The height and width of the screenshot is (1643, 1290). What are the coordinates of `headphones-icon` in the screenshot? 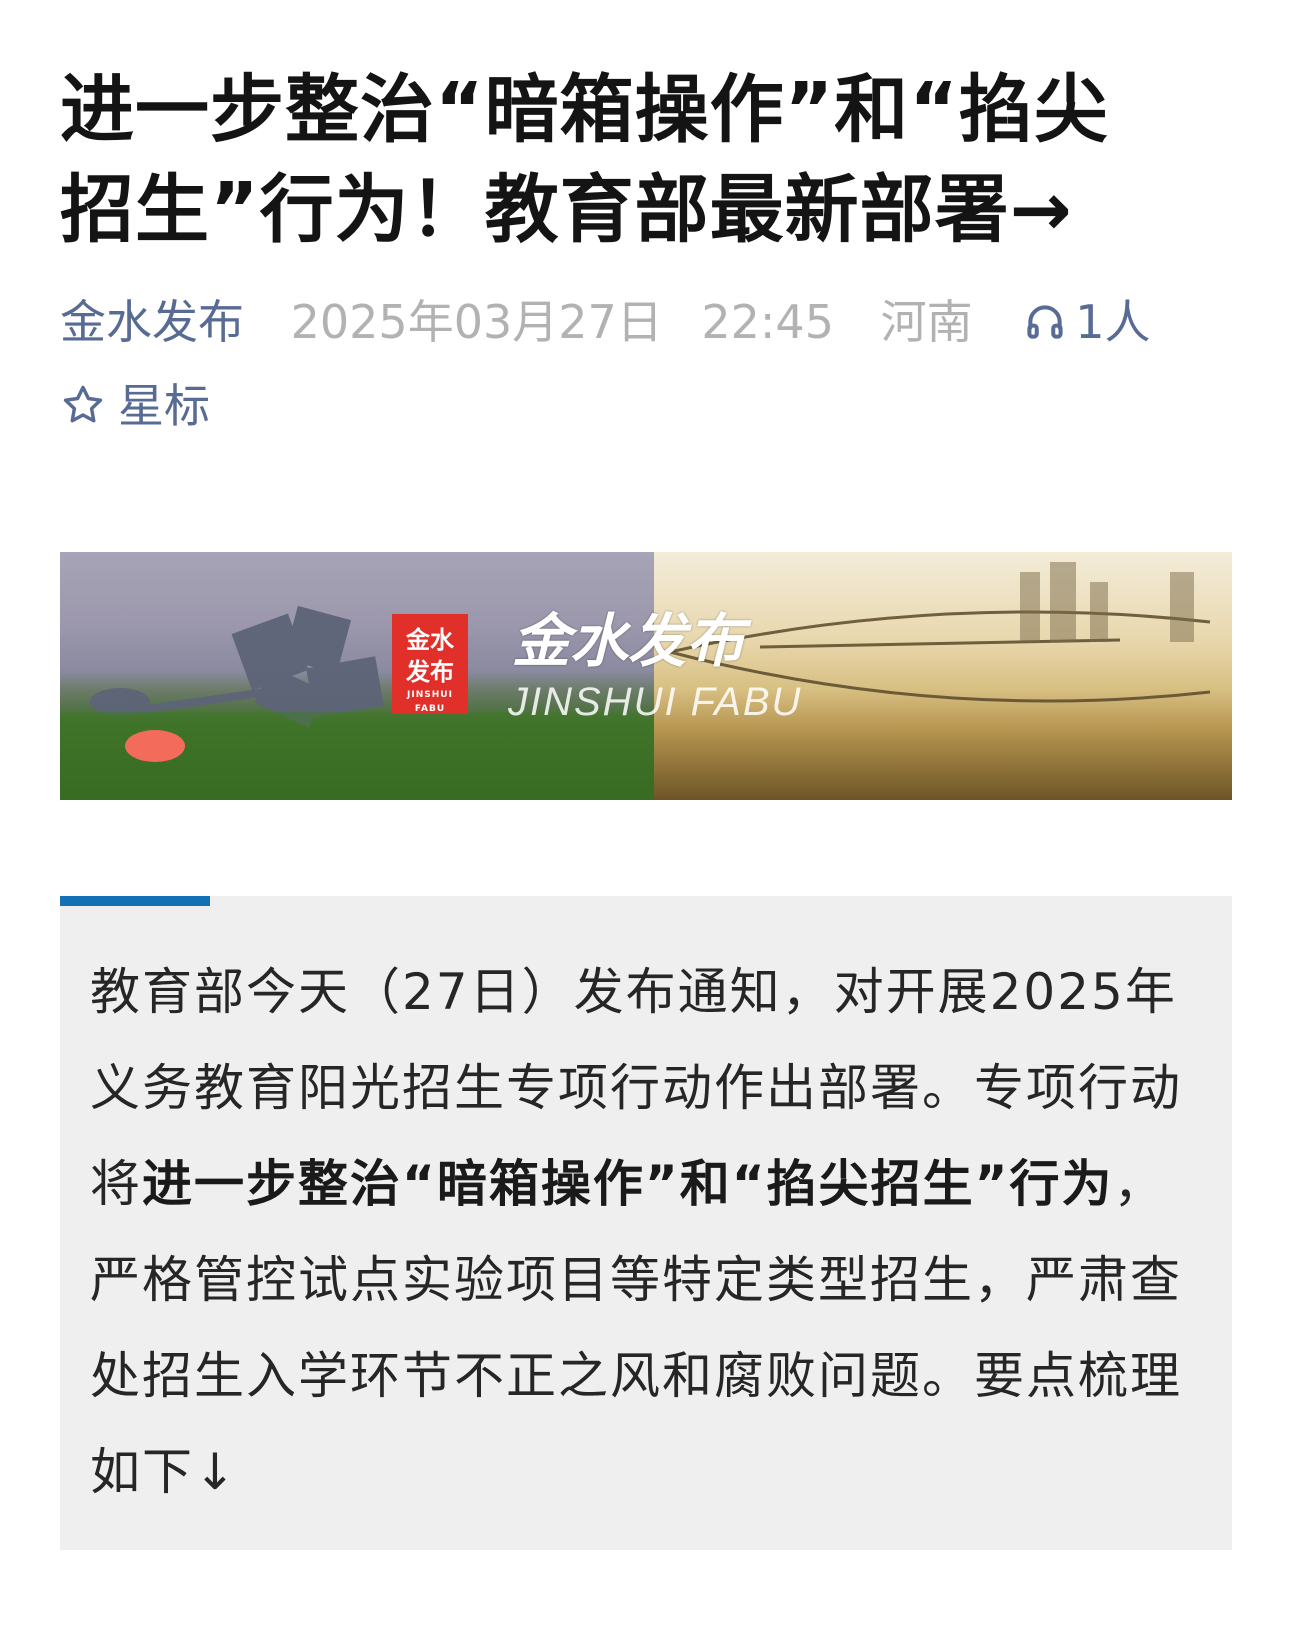 It's located at (1045, 322).